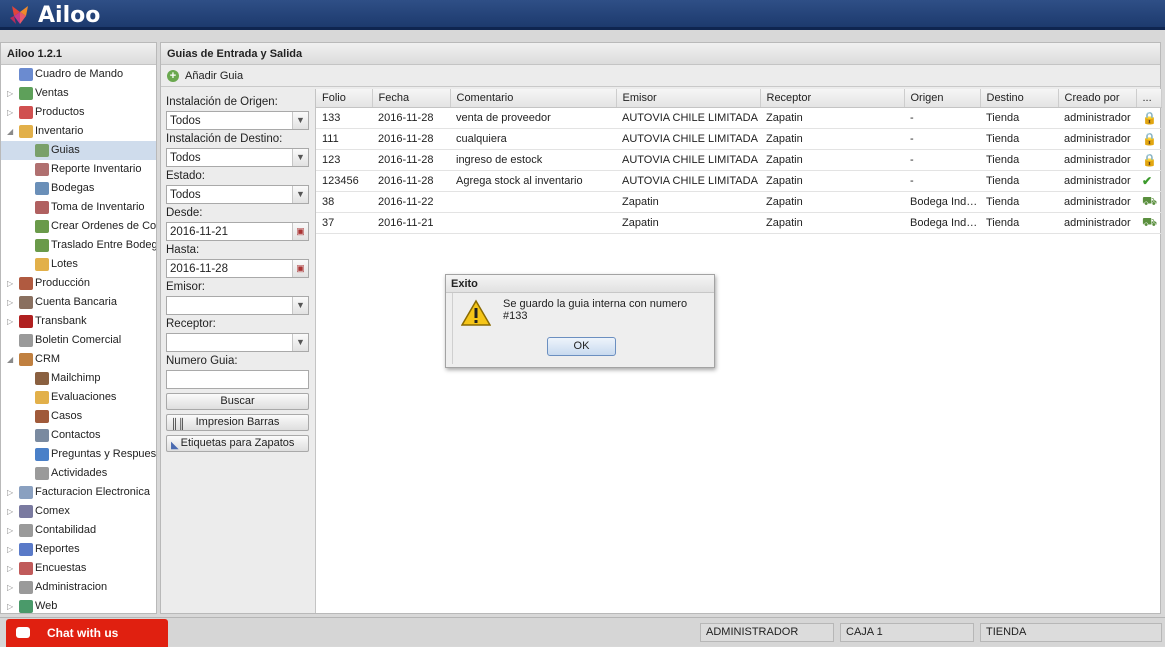 The width and height of the screenshot is (1165, 647). What do you see at coordinates (237, 120) in the screenshot?
I see `origen-select: Todos ▼` at bounding box center [237, 120].